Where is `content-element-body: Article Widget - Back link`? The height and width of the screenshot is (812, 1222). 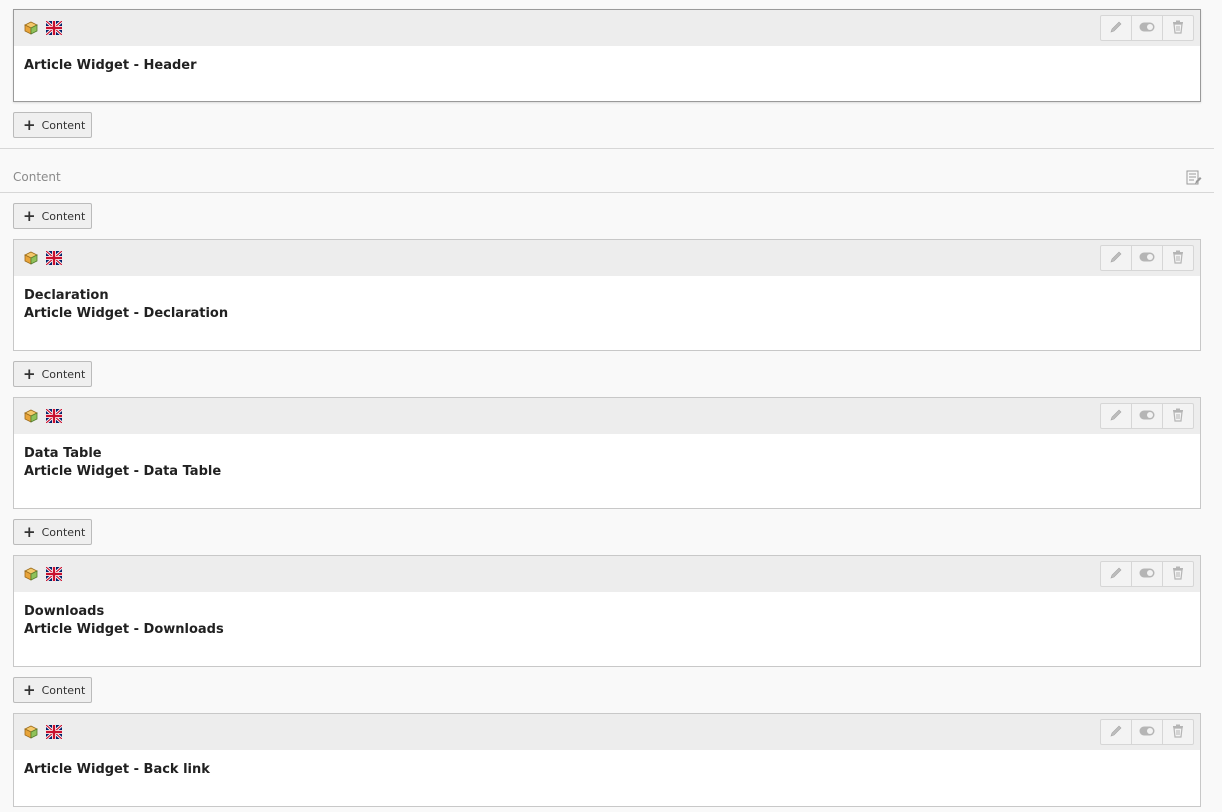
content-element-body: Article Widget - Back link is located at coordinates (607, 764).